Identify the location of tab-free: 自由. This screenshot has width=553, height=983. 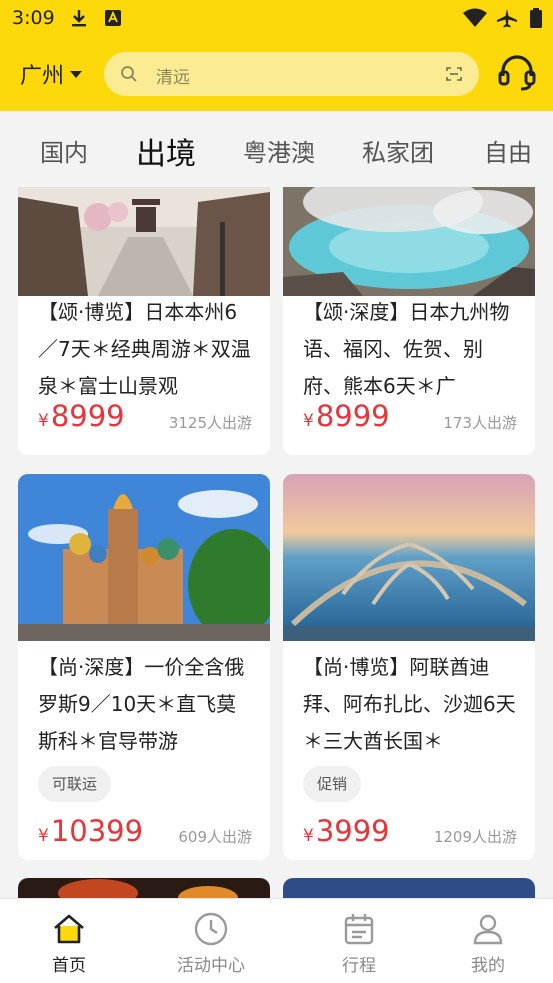
(508, 150).